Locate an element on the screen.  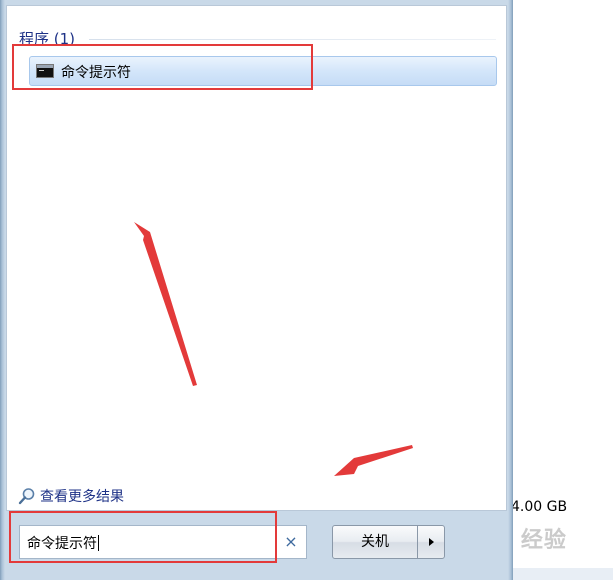
shutdown-options-button is located at coordinates (431, 542).